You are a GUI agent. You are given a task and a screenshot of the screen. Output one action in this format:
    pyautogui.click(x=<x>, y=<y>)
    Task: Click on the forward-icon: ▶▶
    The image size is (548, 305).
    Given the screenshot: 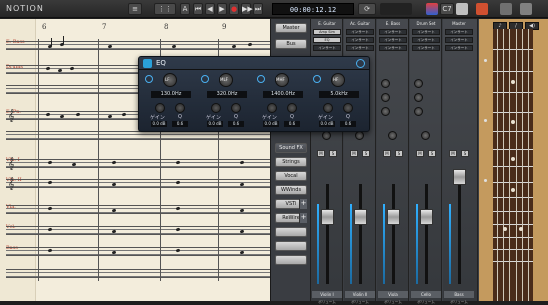 What is the action you would take?
    pyautogui.click(x=247, y=9)
    